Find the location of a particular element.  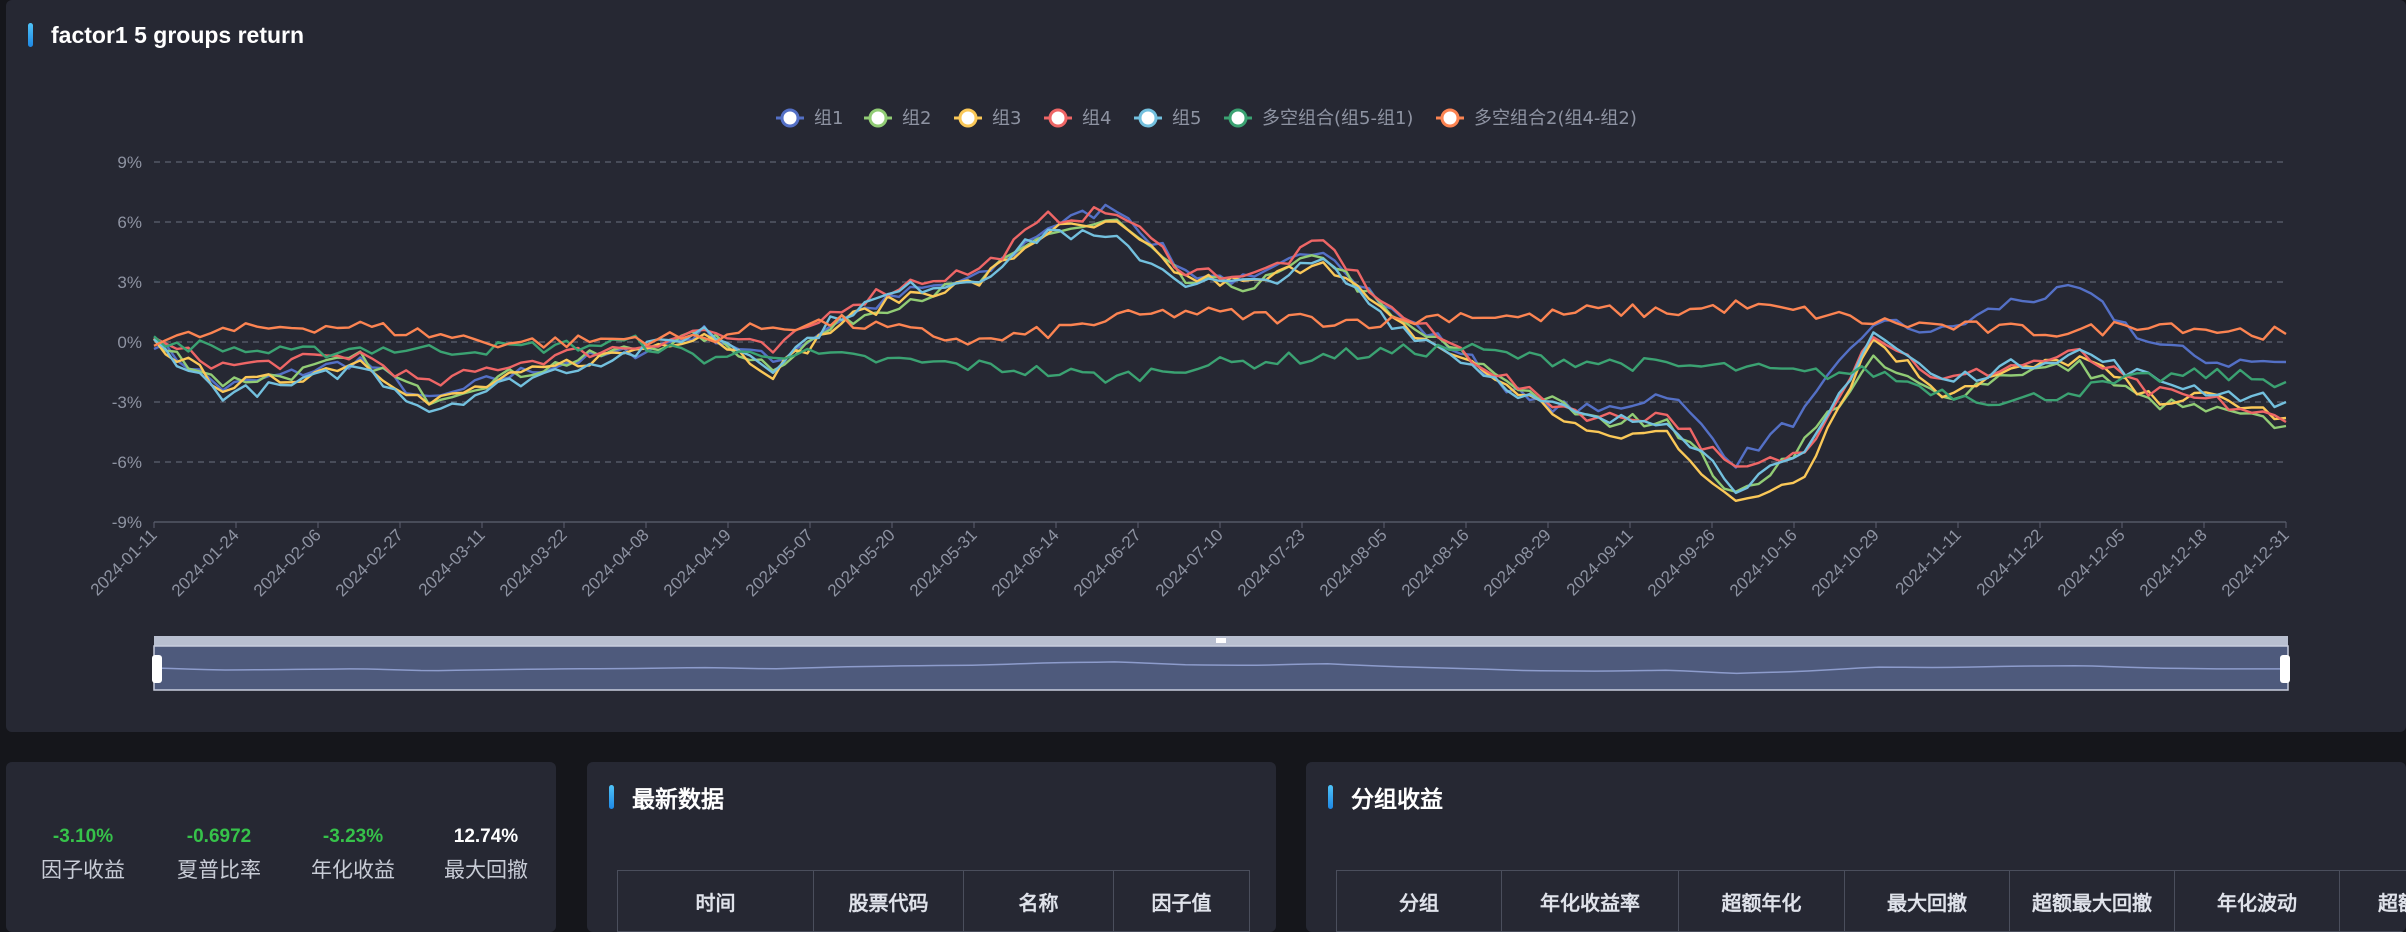

legend-item: 组2 is located at coordinates (897, 118).